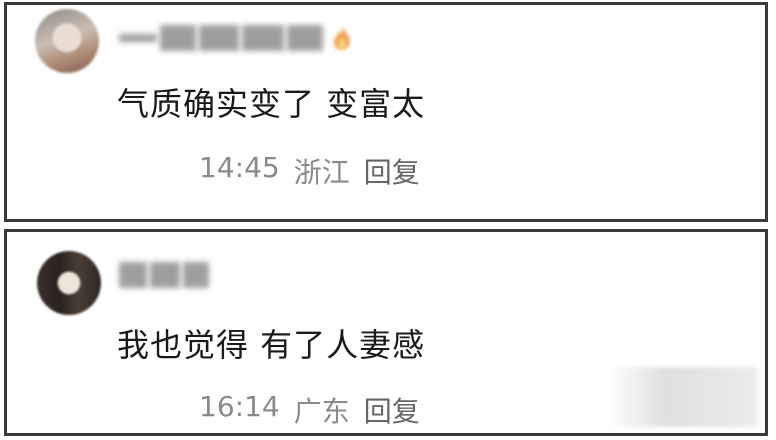 The width and height of the screenshot is (776, 440). What do you see at coordinates (682, 397) in the screenshot?
I see `watermark-blurred` at bounding box center [682, 397].